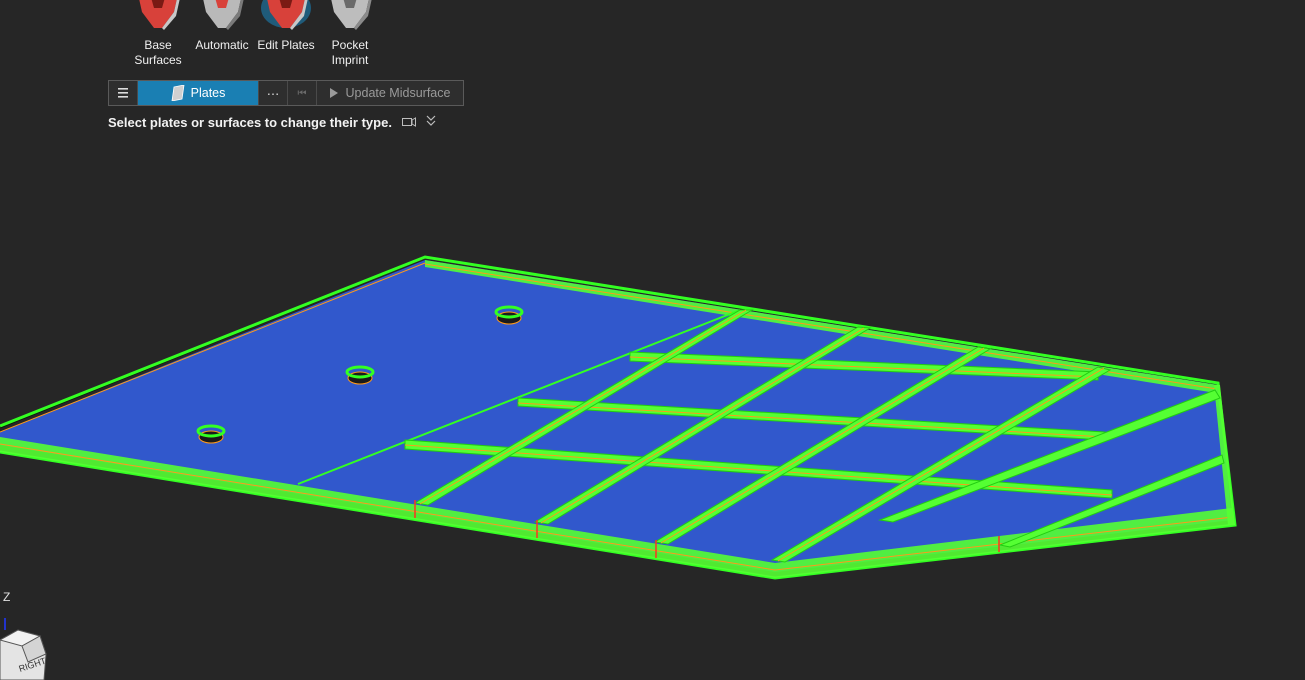 The image size is (1305, 680). Describe the element at coordinates (158, 52) in the screenshot. I see `base-surfaces-label: Base Surfaces` at that location.